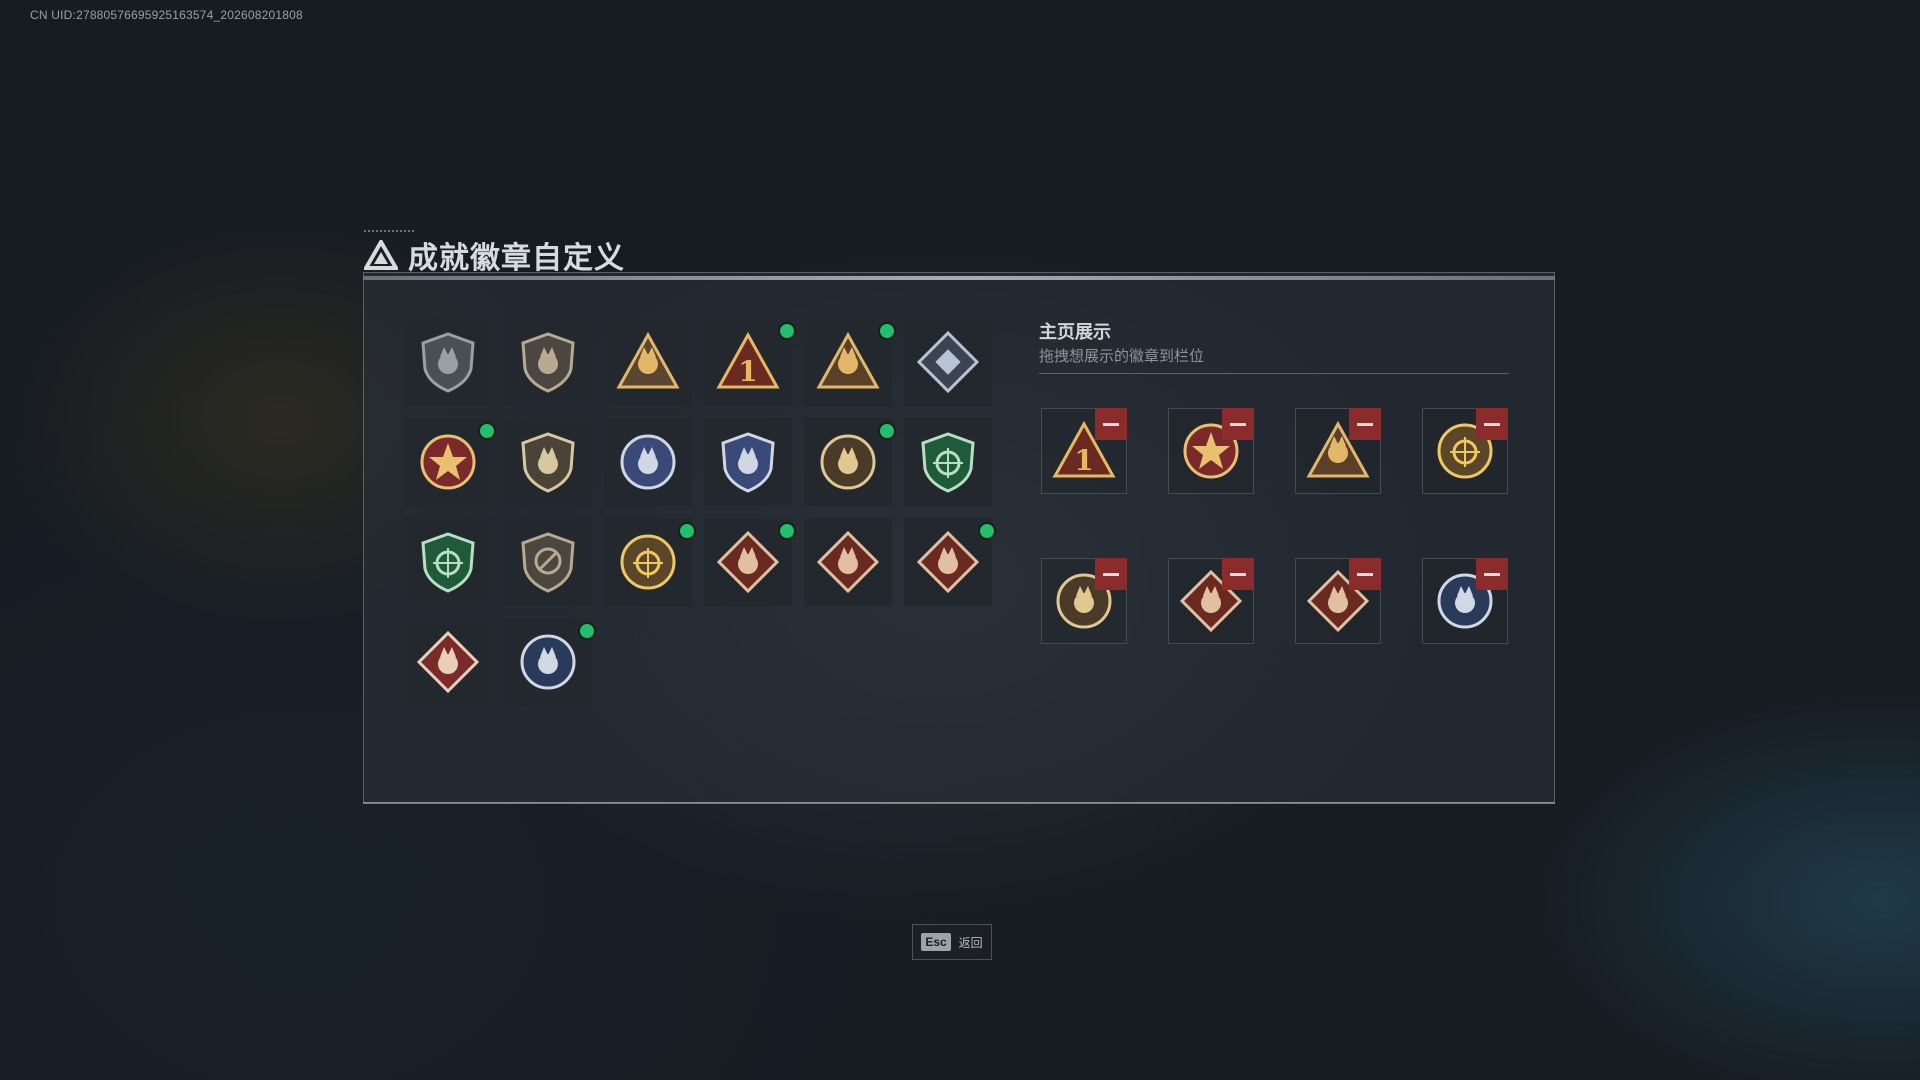 This screenshot has height=1080, width=1920. I want to click on back-button-label: 返回, so click(970, 942).